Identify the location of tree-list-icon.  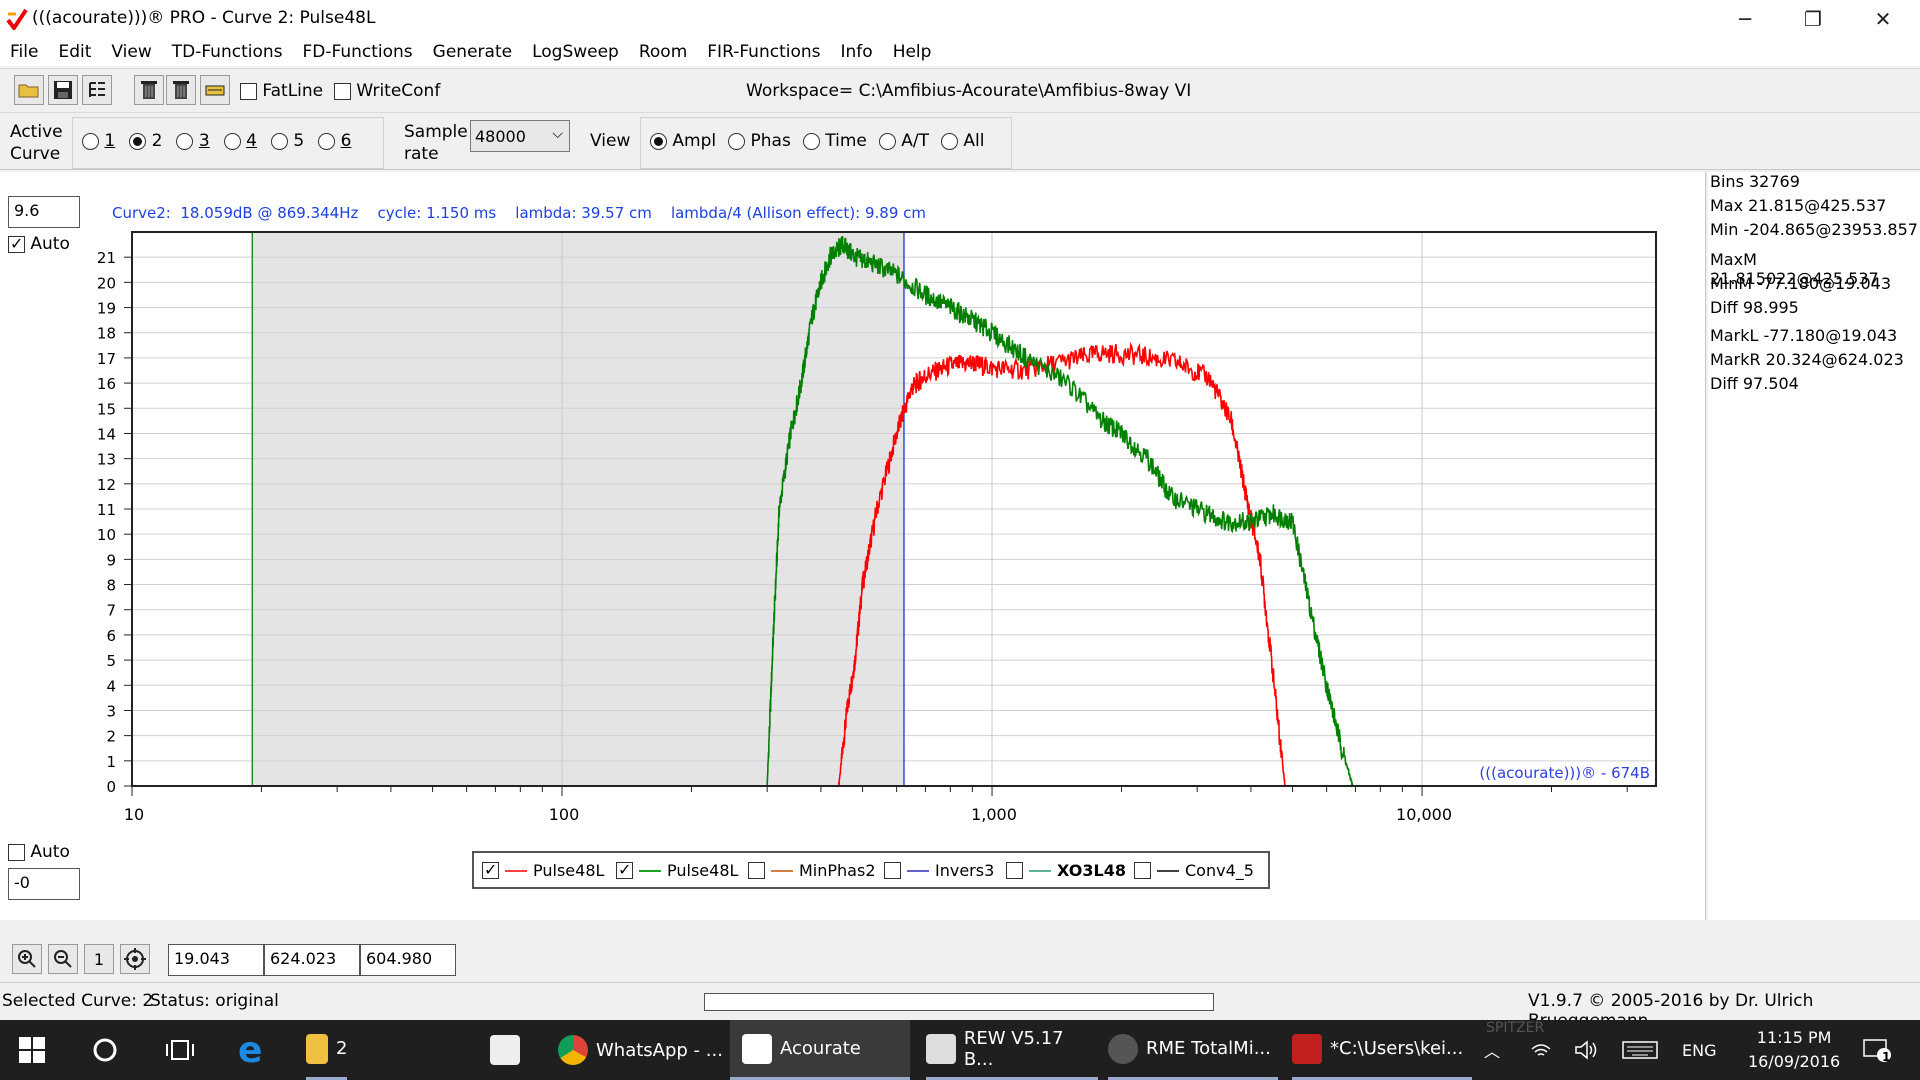
(97, 89).